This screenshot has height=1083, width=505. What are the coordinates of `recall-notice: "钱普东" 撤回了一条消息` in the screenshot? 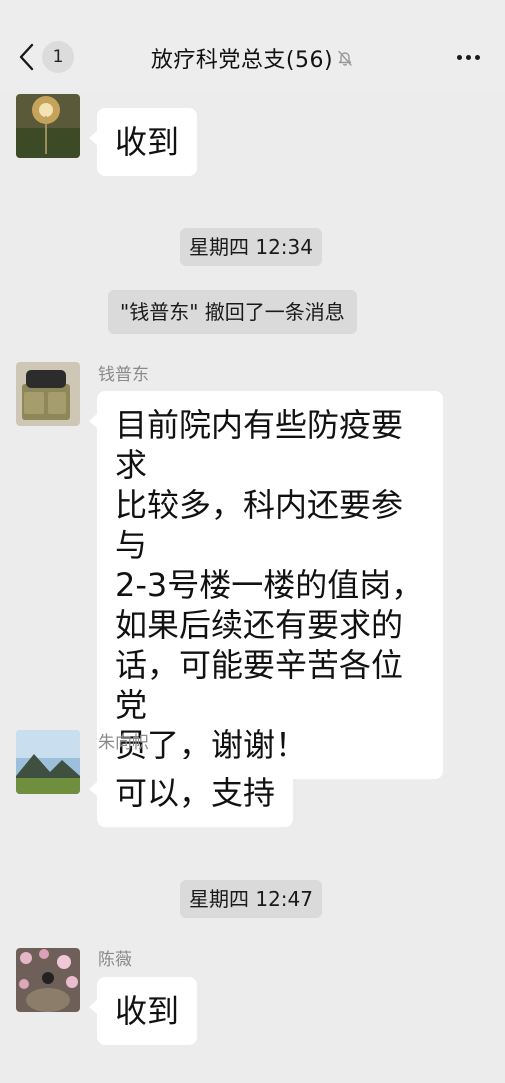 It's located at (232, 312).